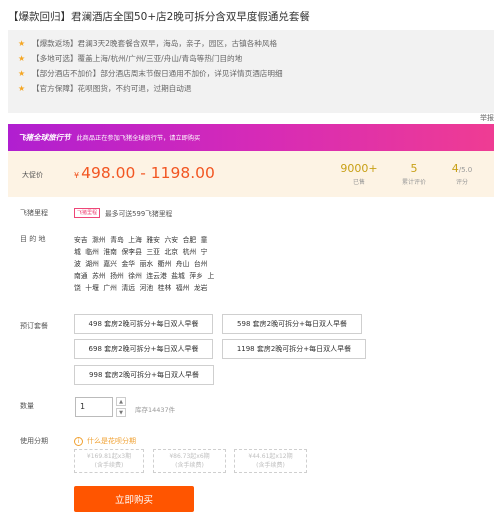  What do you see at coordinates (171, 252) in the screenshot?
I see `destination-item: 北京` at bounding box center [171, 252].